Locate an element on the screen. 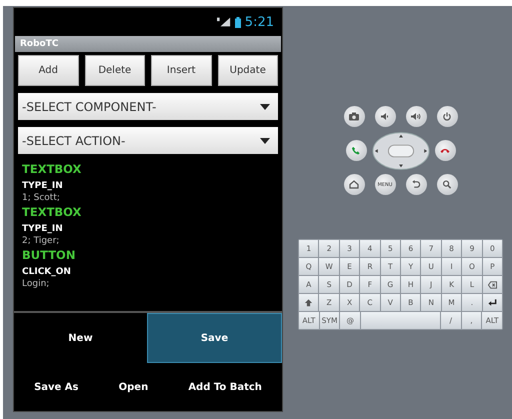  shift-key is located at coordinates (308, 302).